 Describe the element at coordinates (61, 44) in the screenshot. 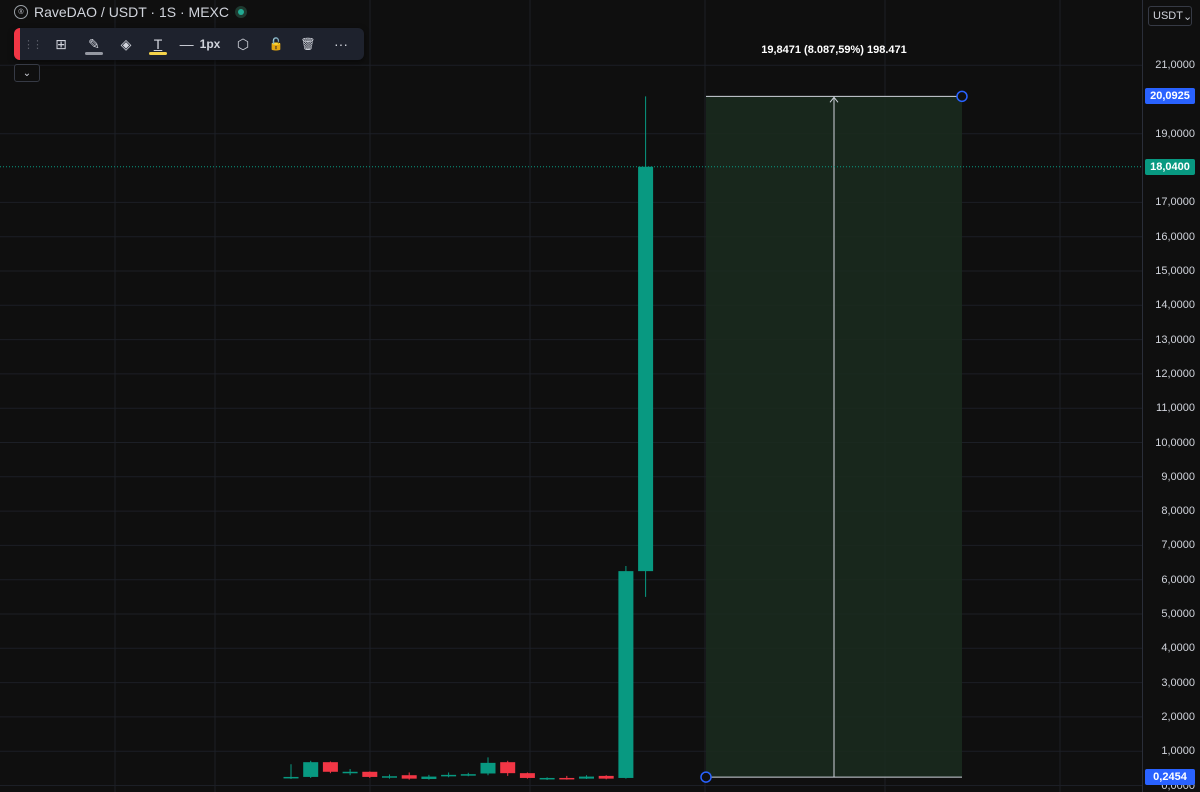

I see `templates-icon: ⊞` at that location.